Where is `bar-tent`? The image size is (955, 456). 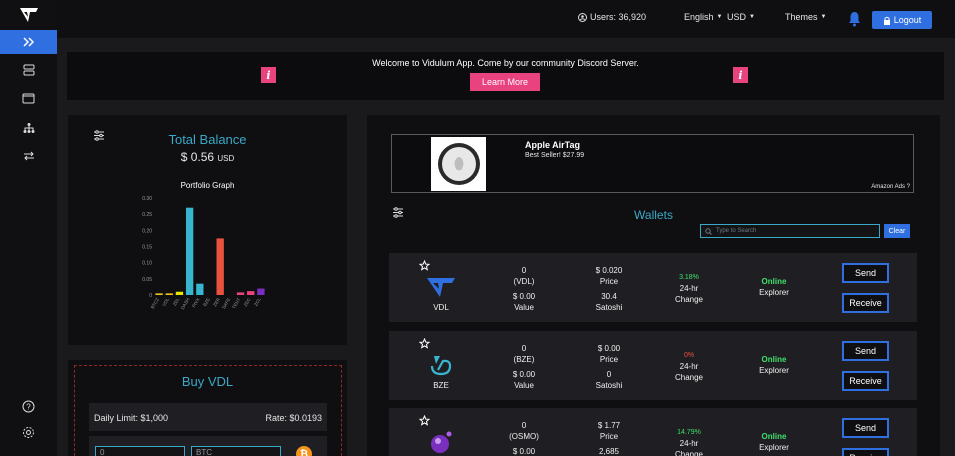 bar-tent is located at coordinates (240, 293).